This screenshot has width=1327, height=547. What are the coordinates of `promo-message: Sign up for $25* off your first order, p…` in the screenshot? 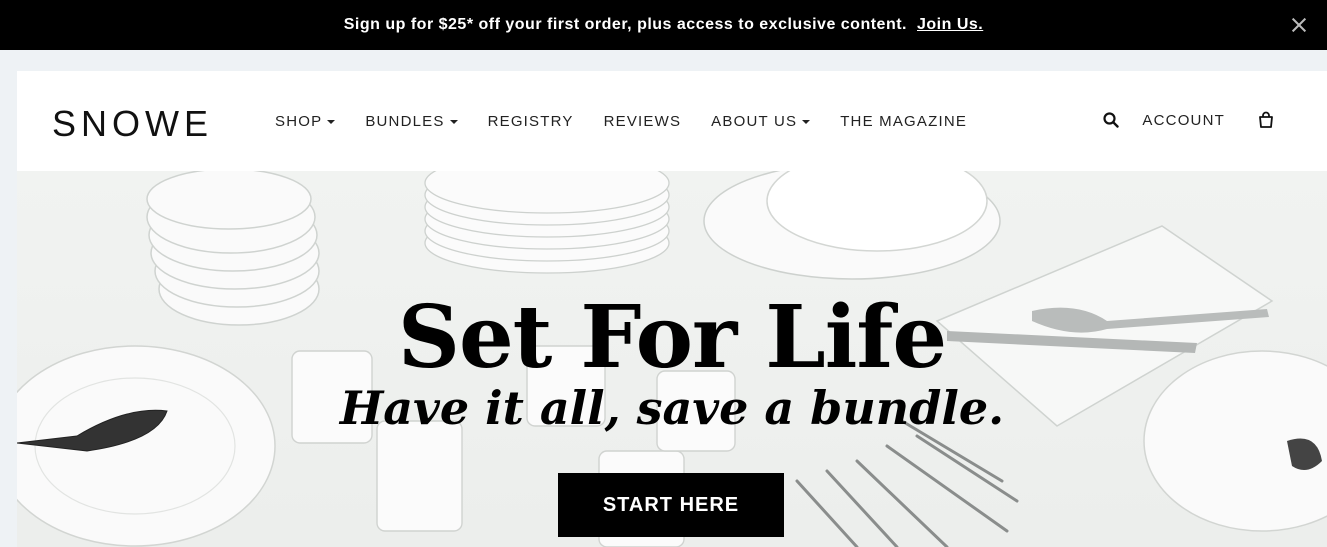 It's located at (625, 24).